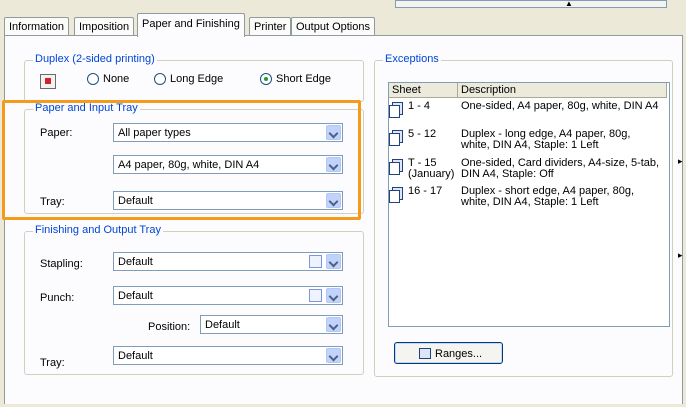 The image size is (686, 407). What do you see at coordinates (116, 79) in the screenshot?
I see `radio-none-label: None` at bounding box center [116, 79].